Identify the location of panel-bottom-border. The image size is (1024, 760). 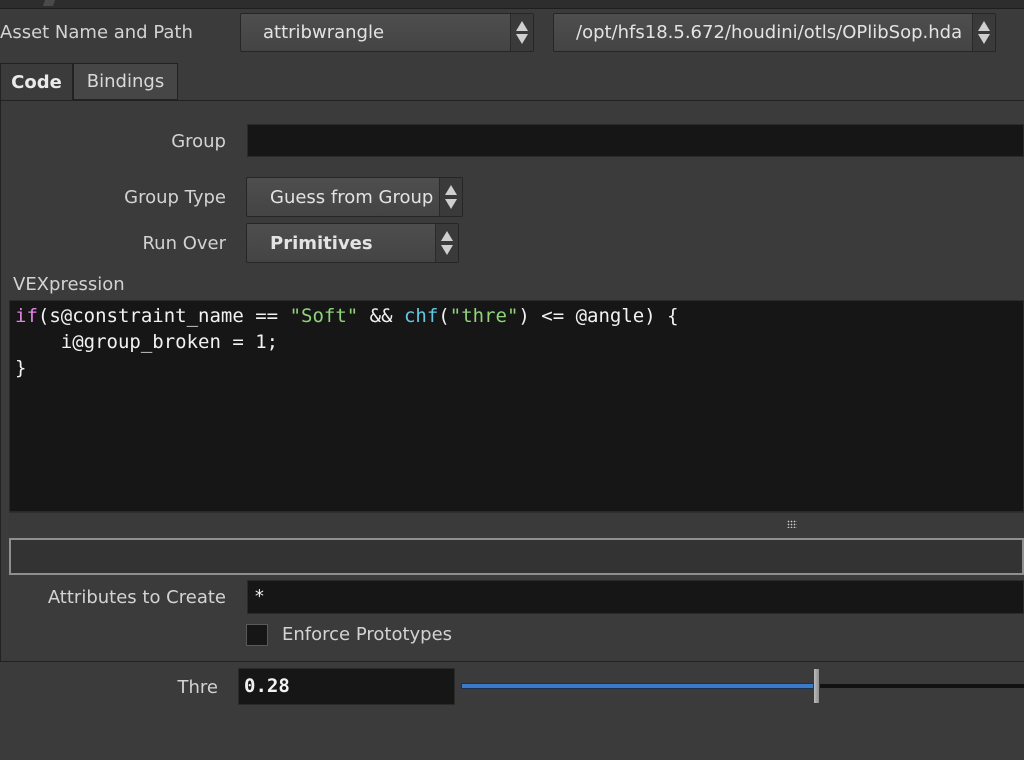
(512, 661).